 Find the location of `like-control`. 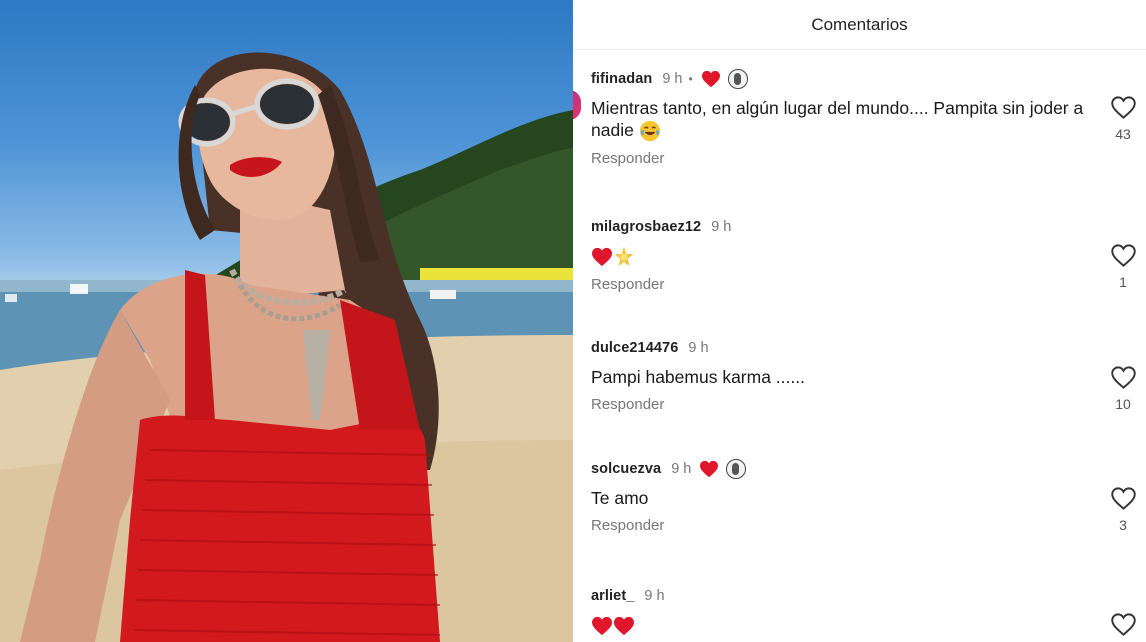

like-control is located at coordinates (1123, 624).